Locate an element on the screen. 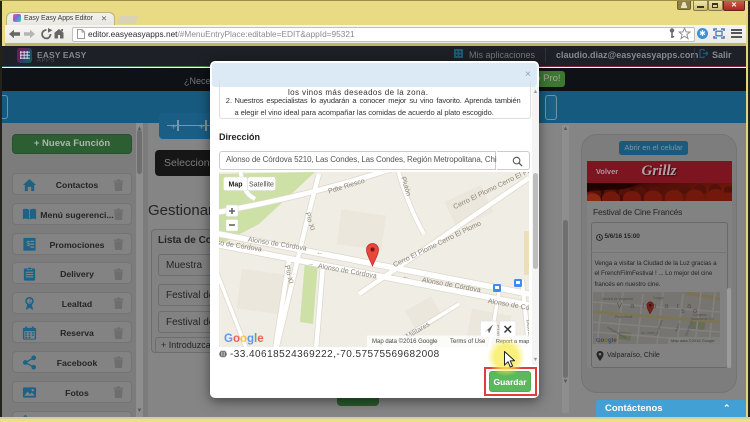  svg-text: Nacional de Chi is located at coordinates (702, 319).